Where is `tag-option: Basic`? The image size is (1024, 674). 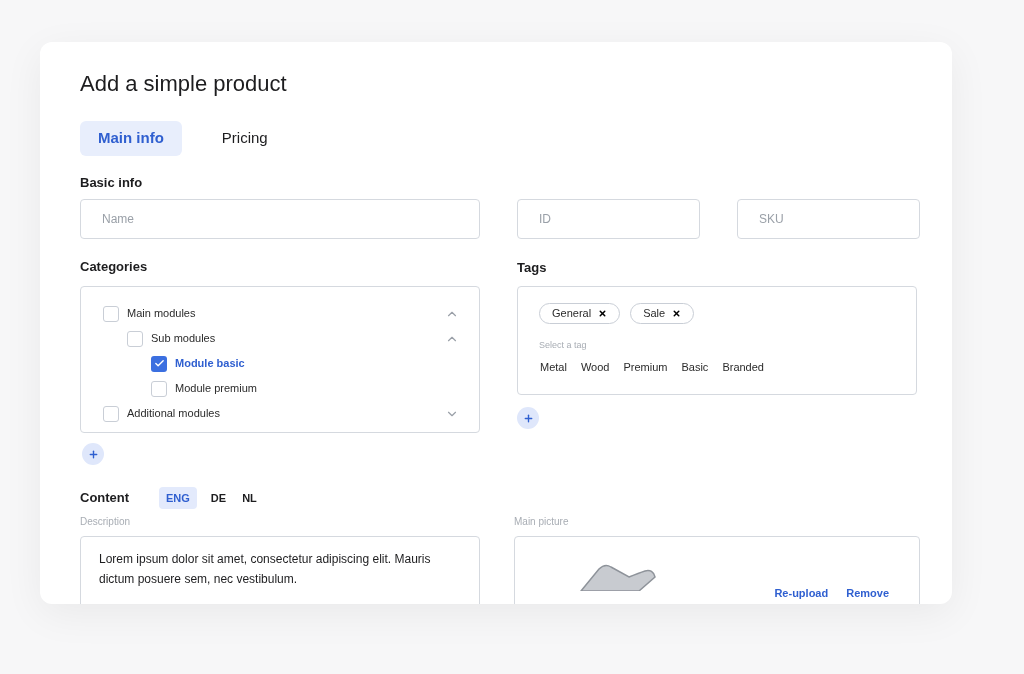
tag-option: Basic is located at coordinates (695, 366).